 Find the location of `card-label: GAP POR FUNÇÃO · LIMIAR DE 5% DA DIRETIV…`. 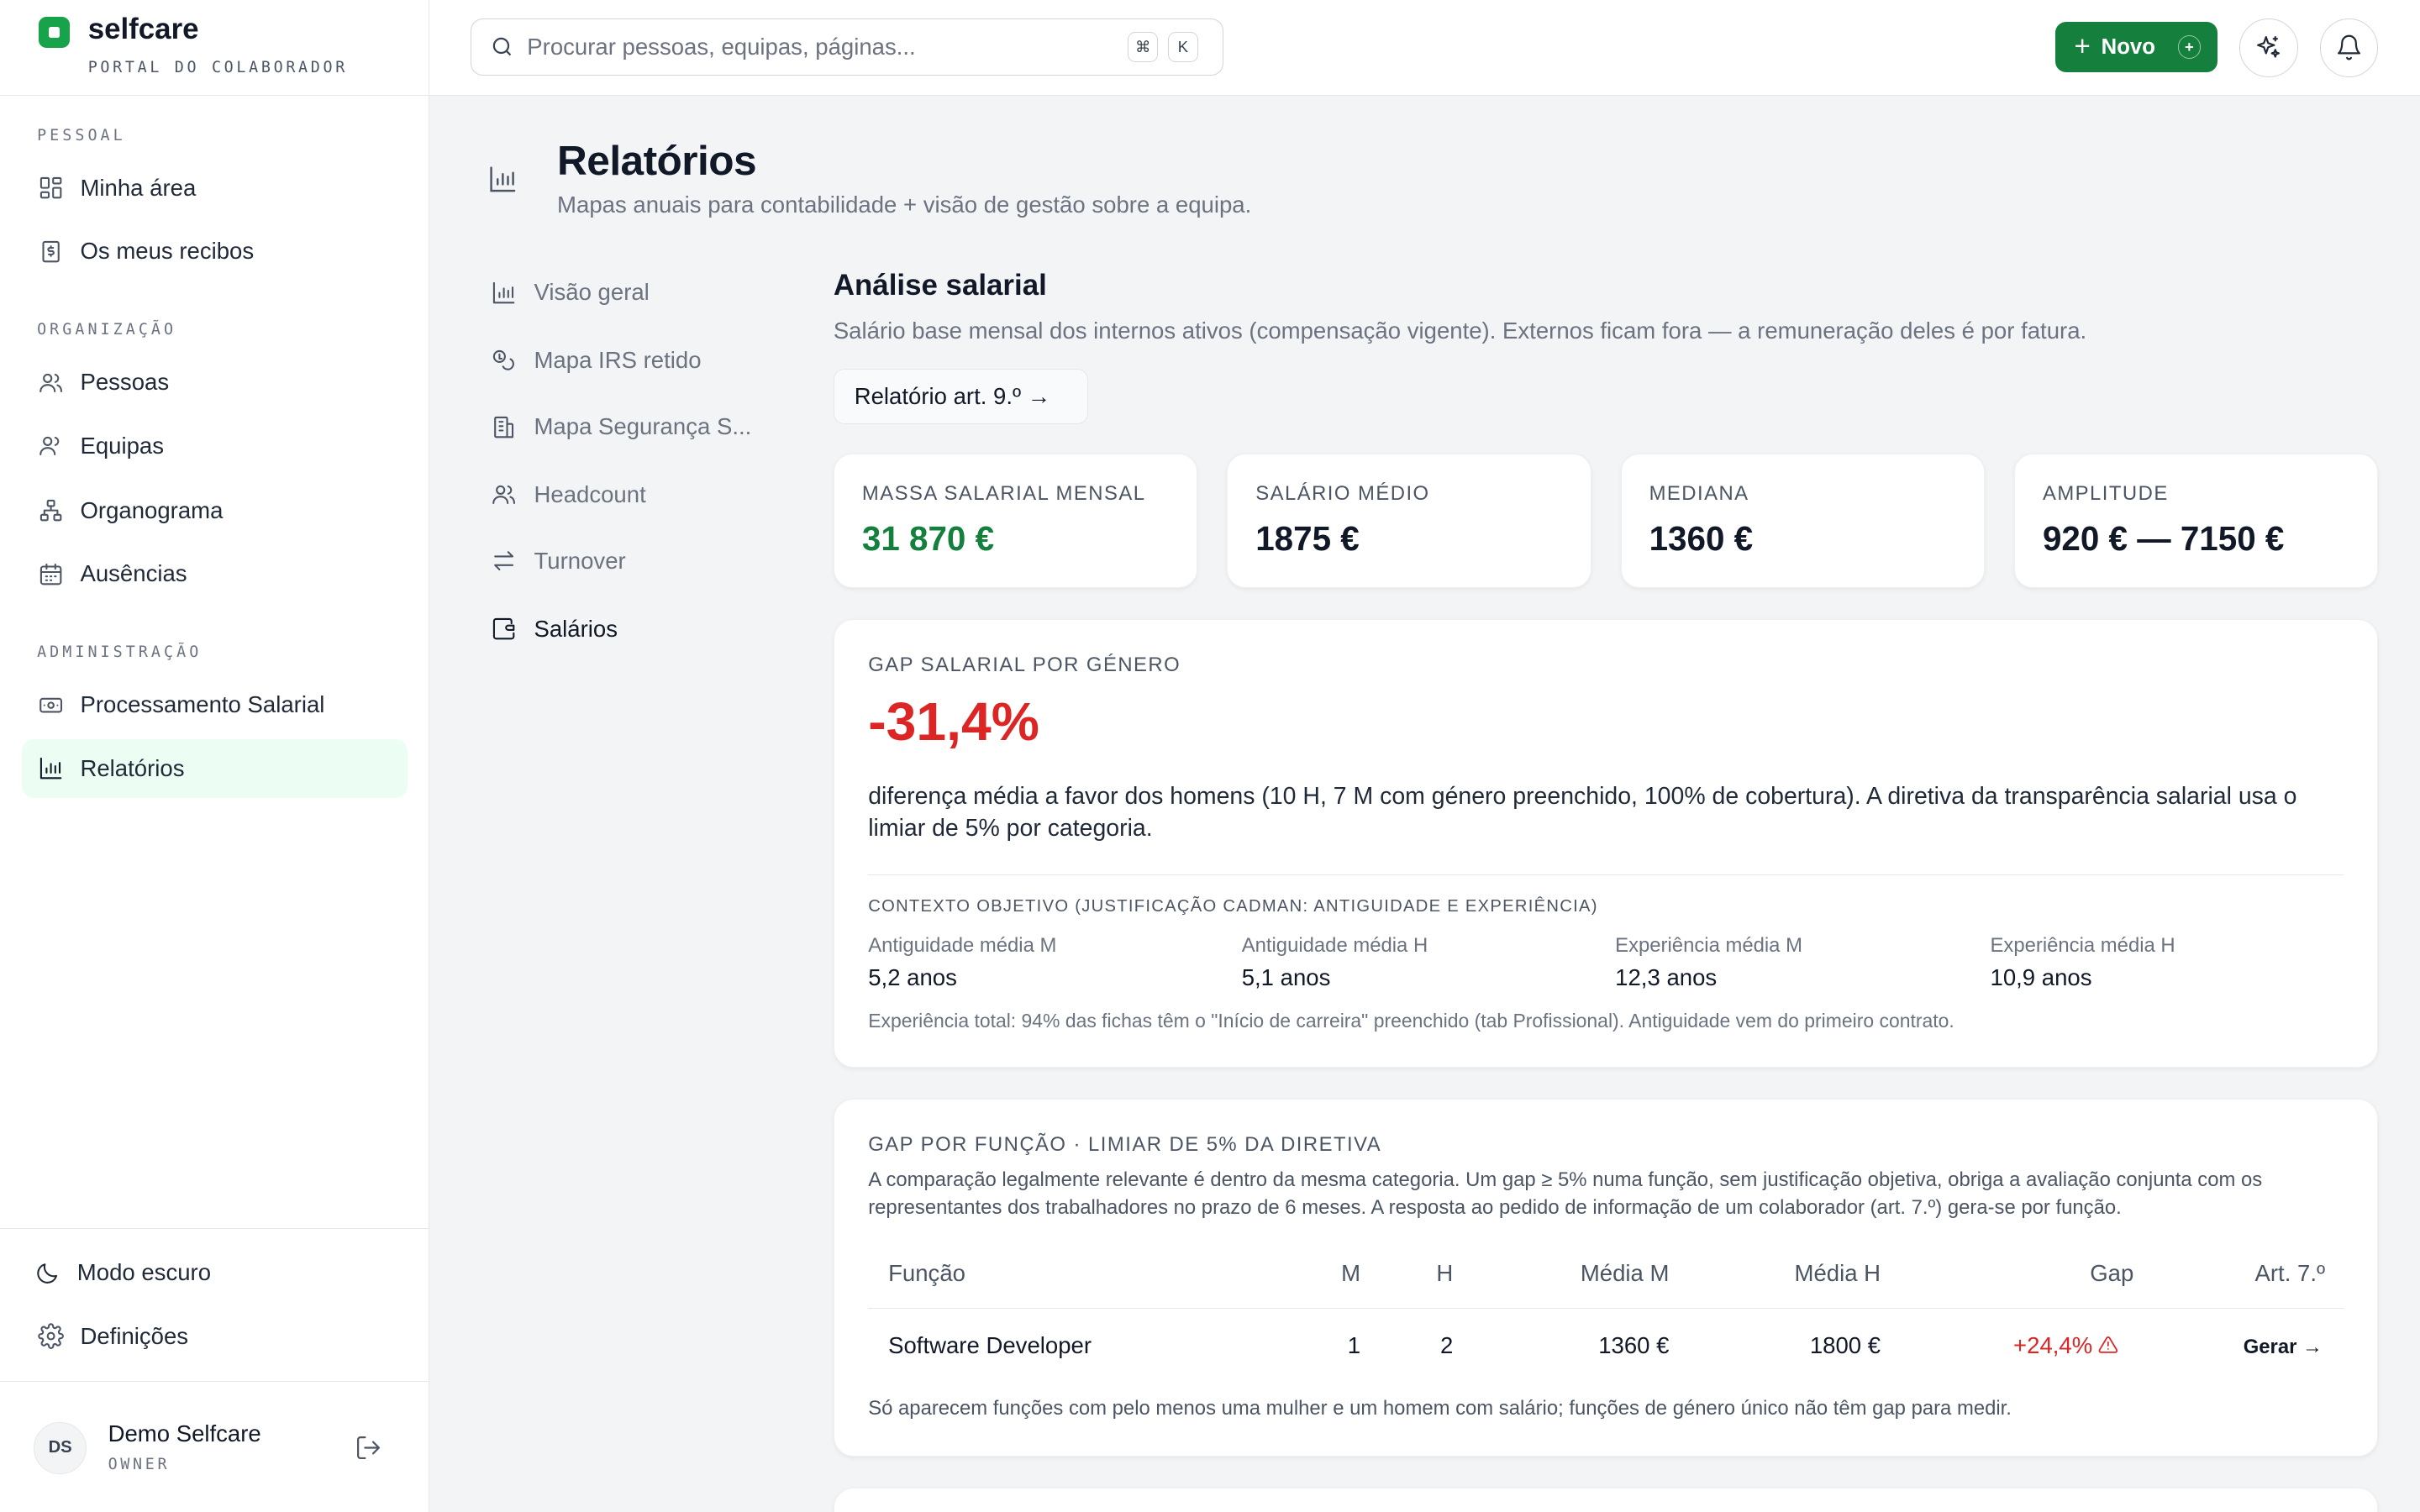

card-label: GAP POR FUNÇÃO · LIMIAR DE 5% DA DIRETIV… is located at coordinates (1125, 1145).